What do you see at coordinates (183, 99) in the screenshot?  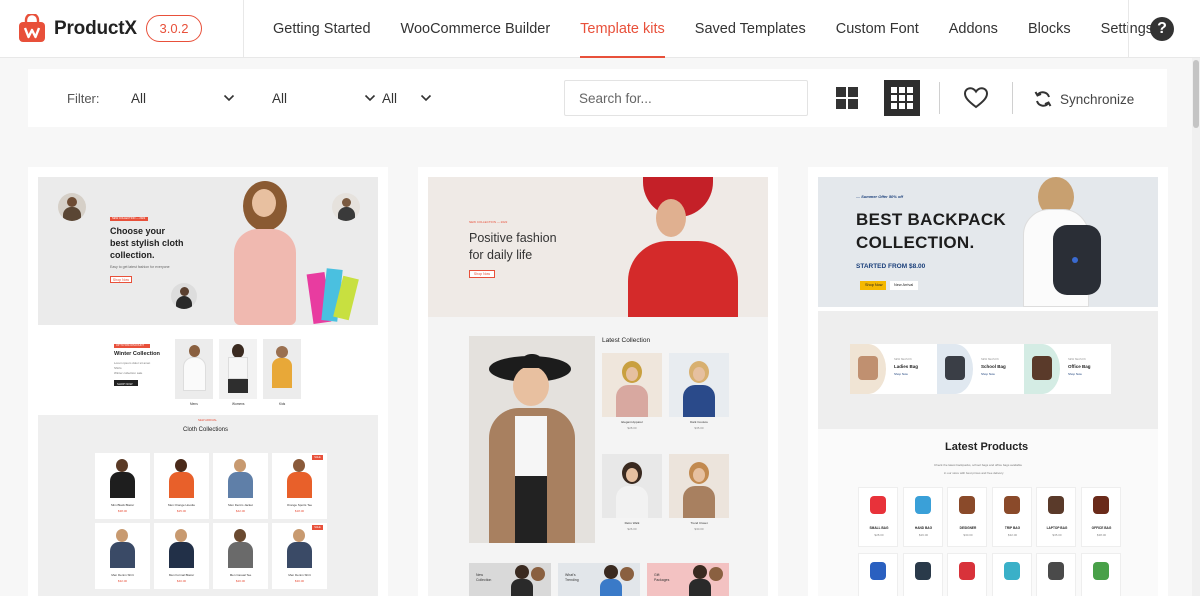 I see `filter-select-1: All` at bounding box center [183, 99].